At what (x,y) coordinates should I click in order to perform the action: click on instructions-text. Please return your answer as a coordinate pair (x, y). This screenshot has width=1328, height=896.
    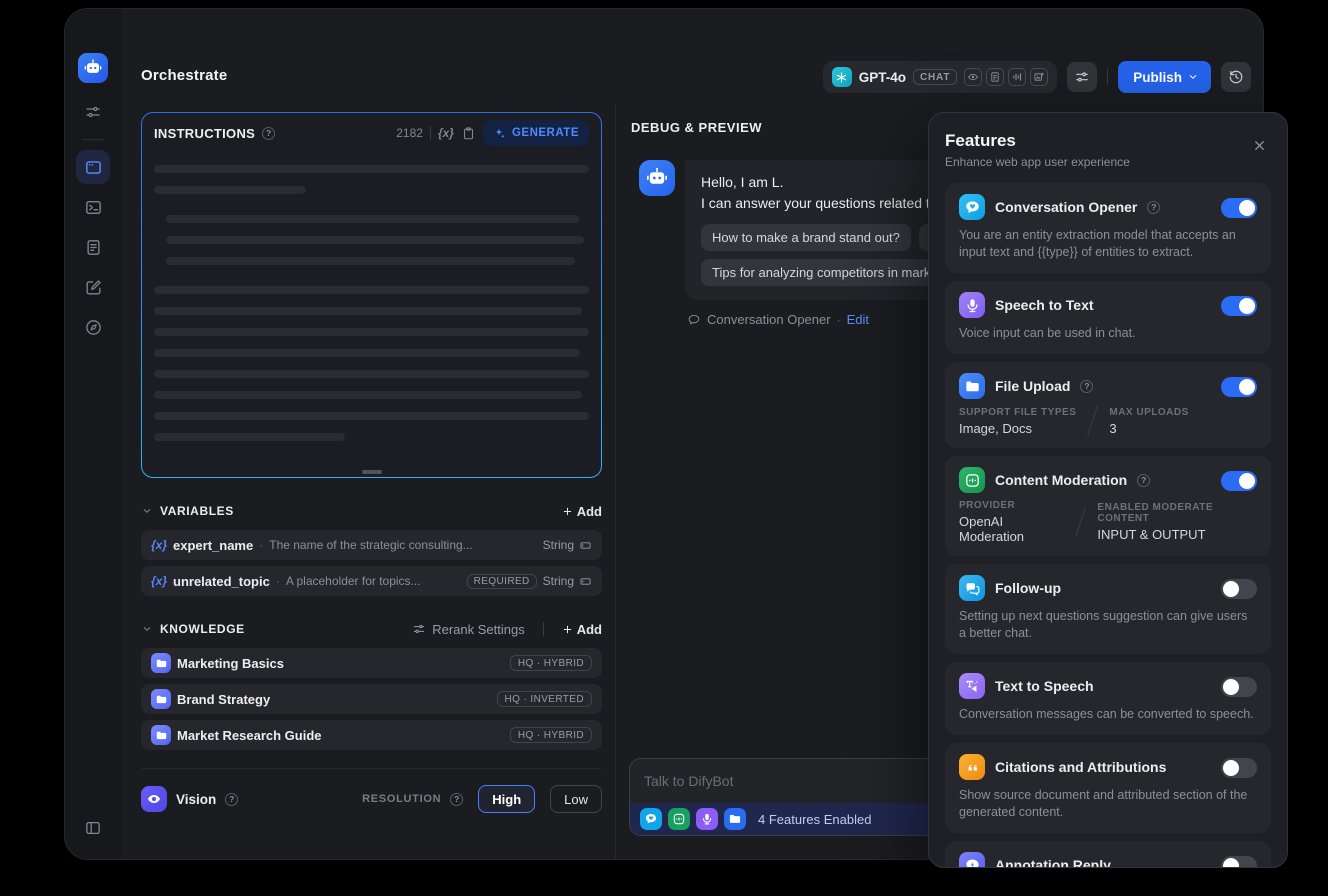
    Looking at the image, I should click on (371, 297).